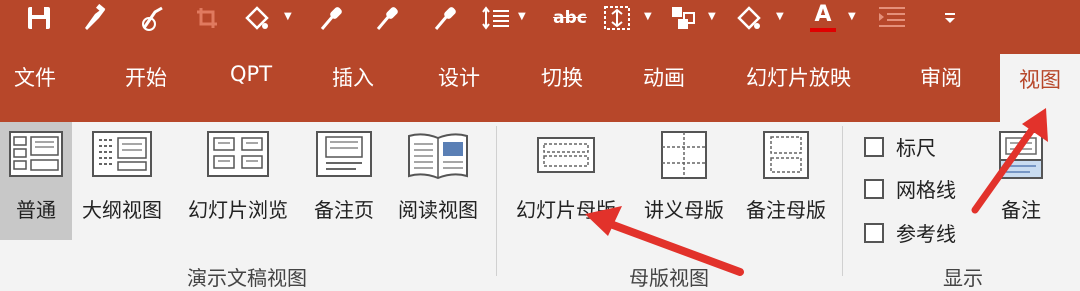 The height and width of the screenshot is (291, 1080). What do you see at coordinates (562, 77) in the screenshot?
I see `tab-transitions: 切换` at bounding box center [562, 77].